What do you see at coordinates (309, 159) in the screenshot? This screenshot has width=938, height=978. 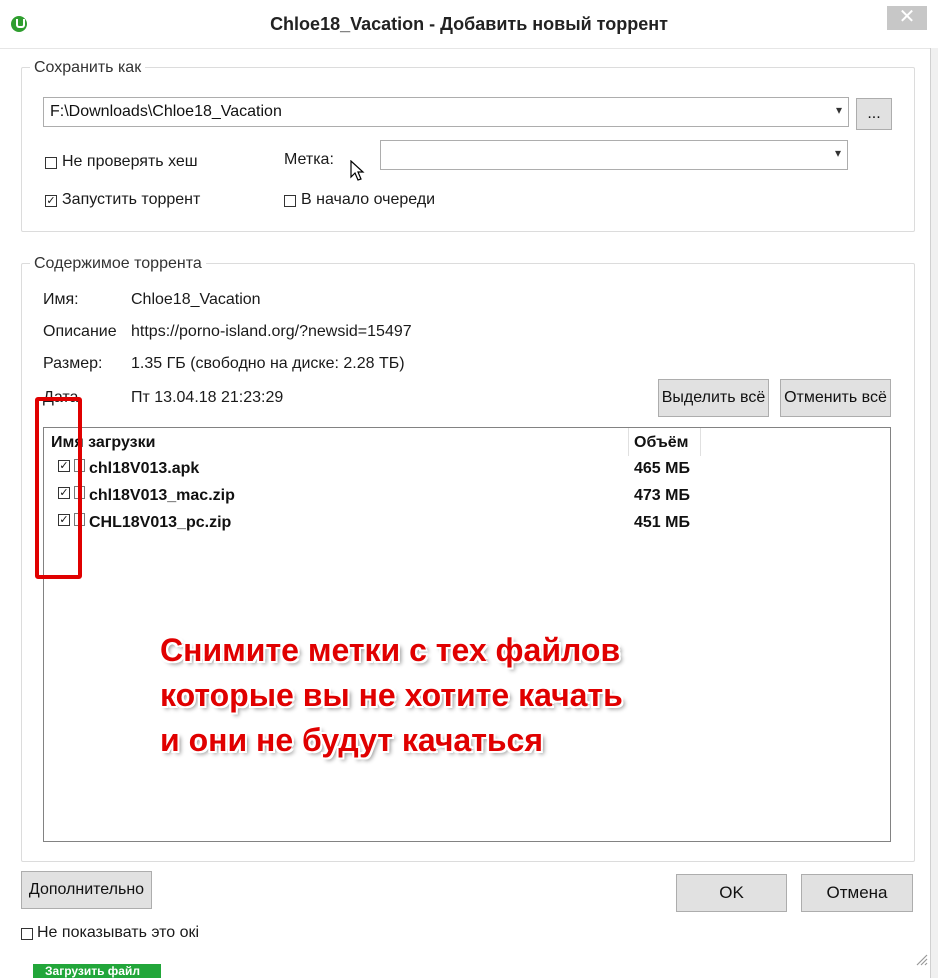 I see `label-caption: Метка:` at bounding box center [309, 159].